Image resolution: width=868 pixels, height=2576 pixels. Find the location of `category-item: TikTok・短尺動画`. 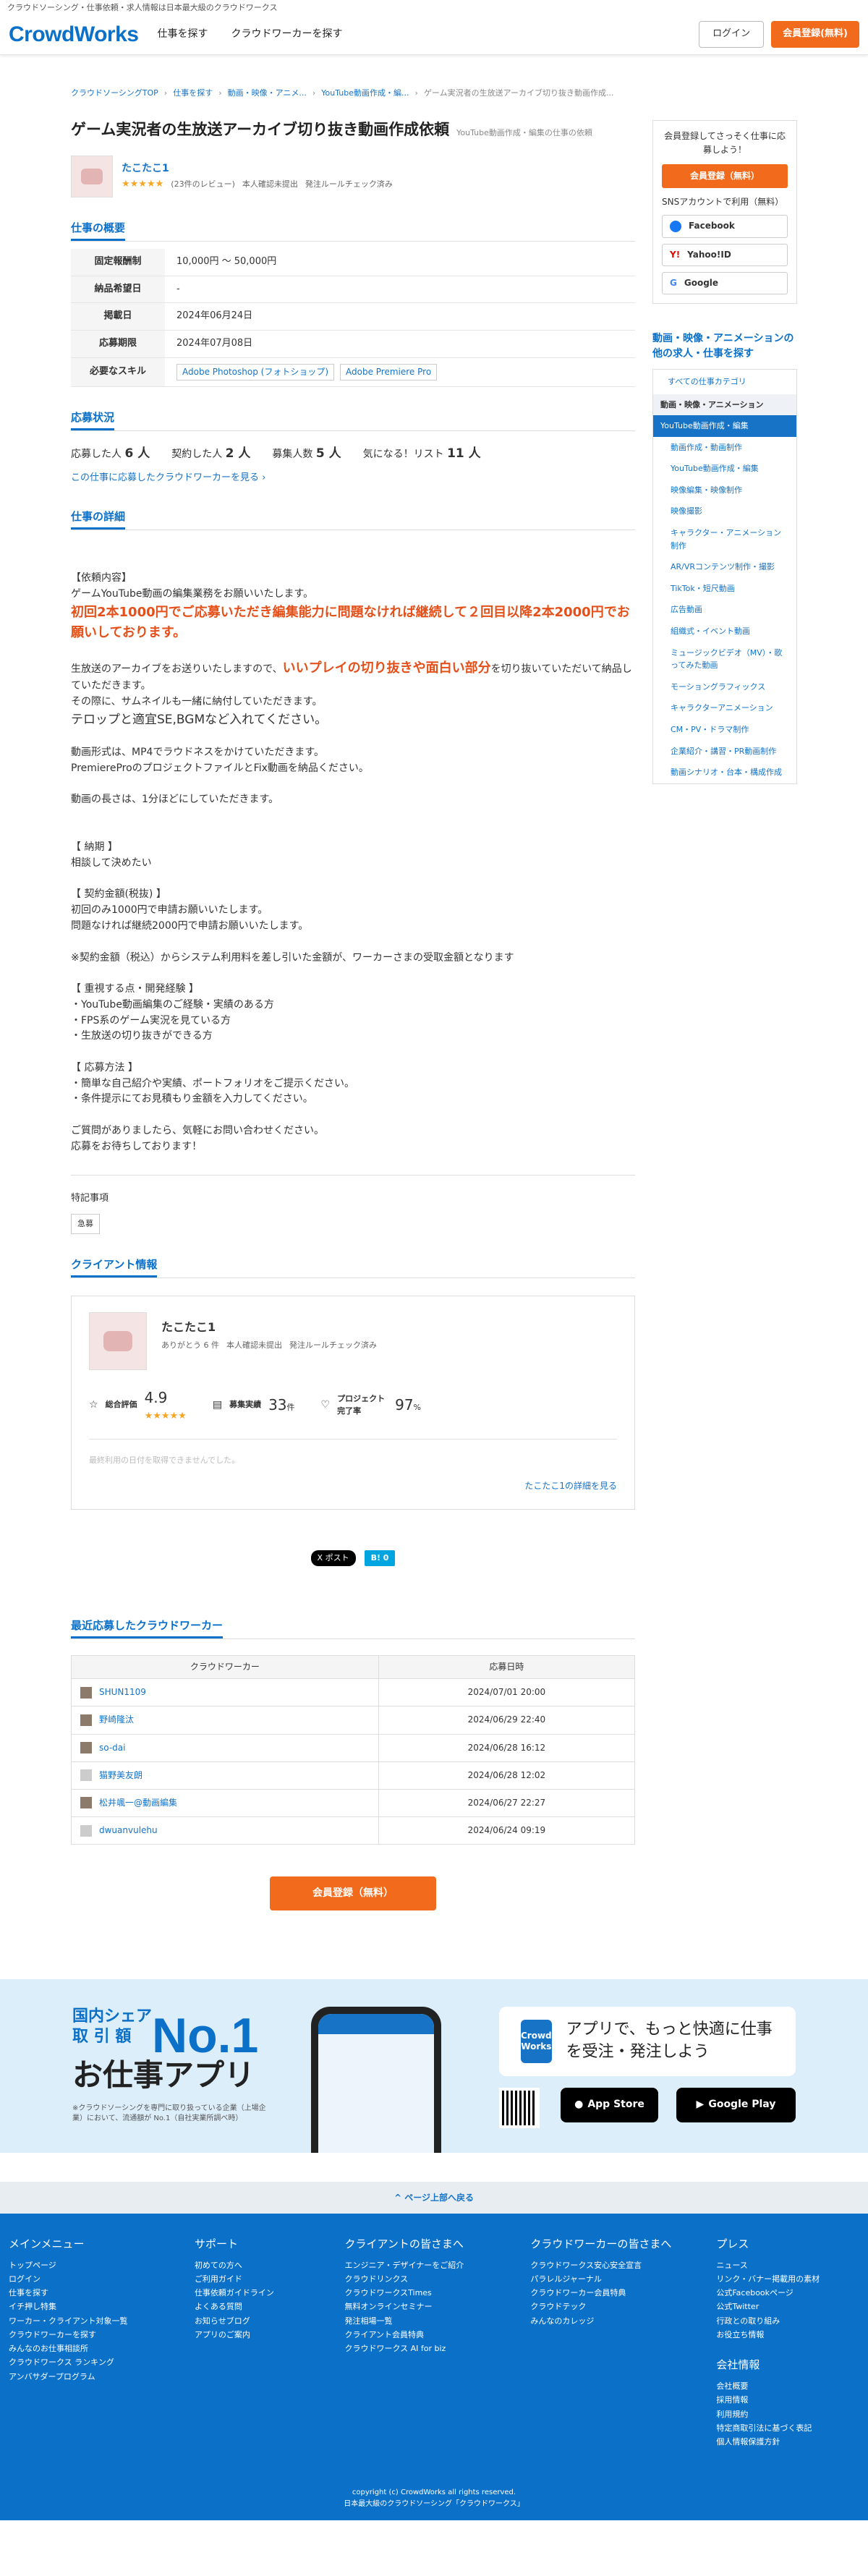

category-item: TikTok・短尺動画 is located at coordinates (725, 589).